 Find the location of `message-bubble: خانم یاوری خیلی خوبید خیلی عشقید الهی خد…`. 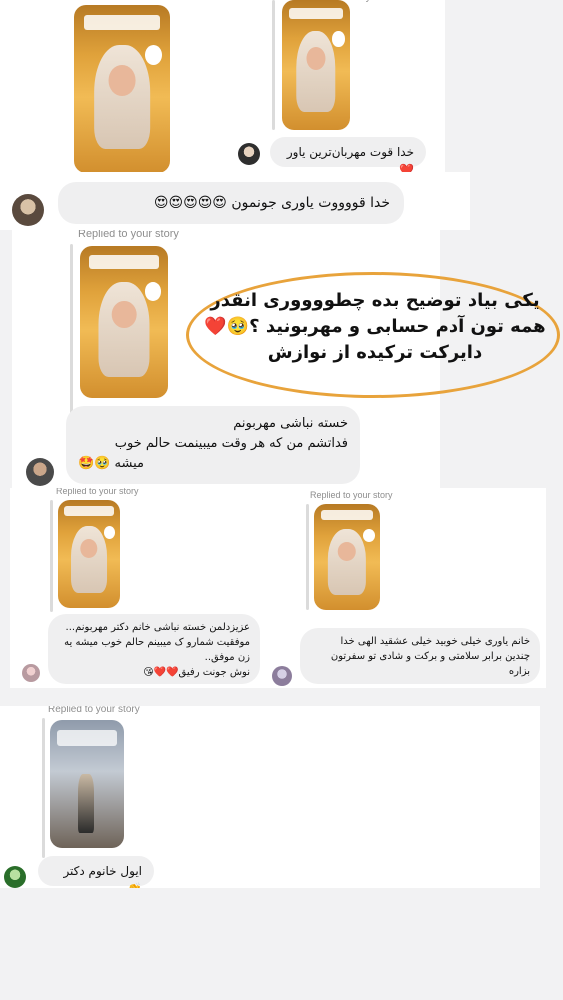

message-bubble: خانم یاوری خیلی خوبید خیلی عشقید الهی خد… is located at coordinates (420, 656).